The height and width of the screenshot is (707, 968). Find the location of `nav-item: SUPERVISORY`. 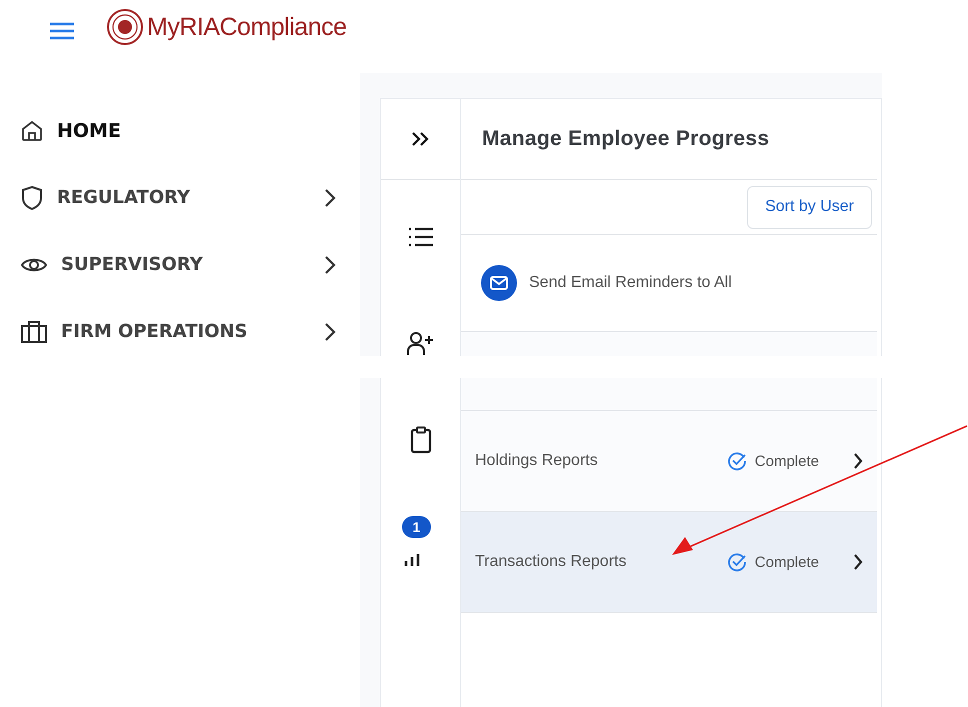

nav-item: SUPERVISORY is located at coordinates (180, 264).